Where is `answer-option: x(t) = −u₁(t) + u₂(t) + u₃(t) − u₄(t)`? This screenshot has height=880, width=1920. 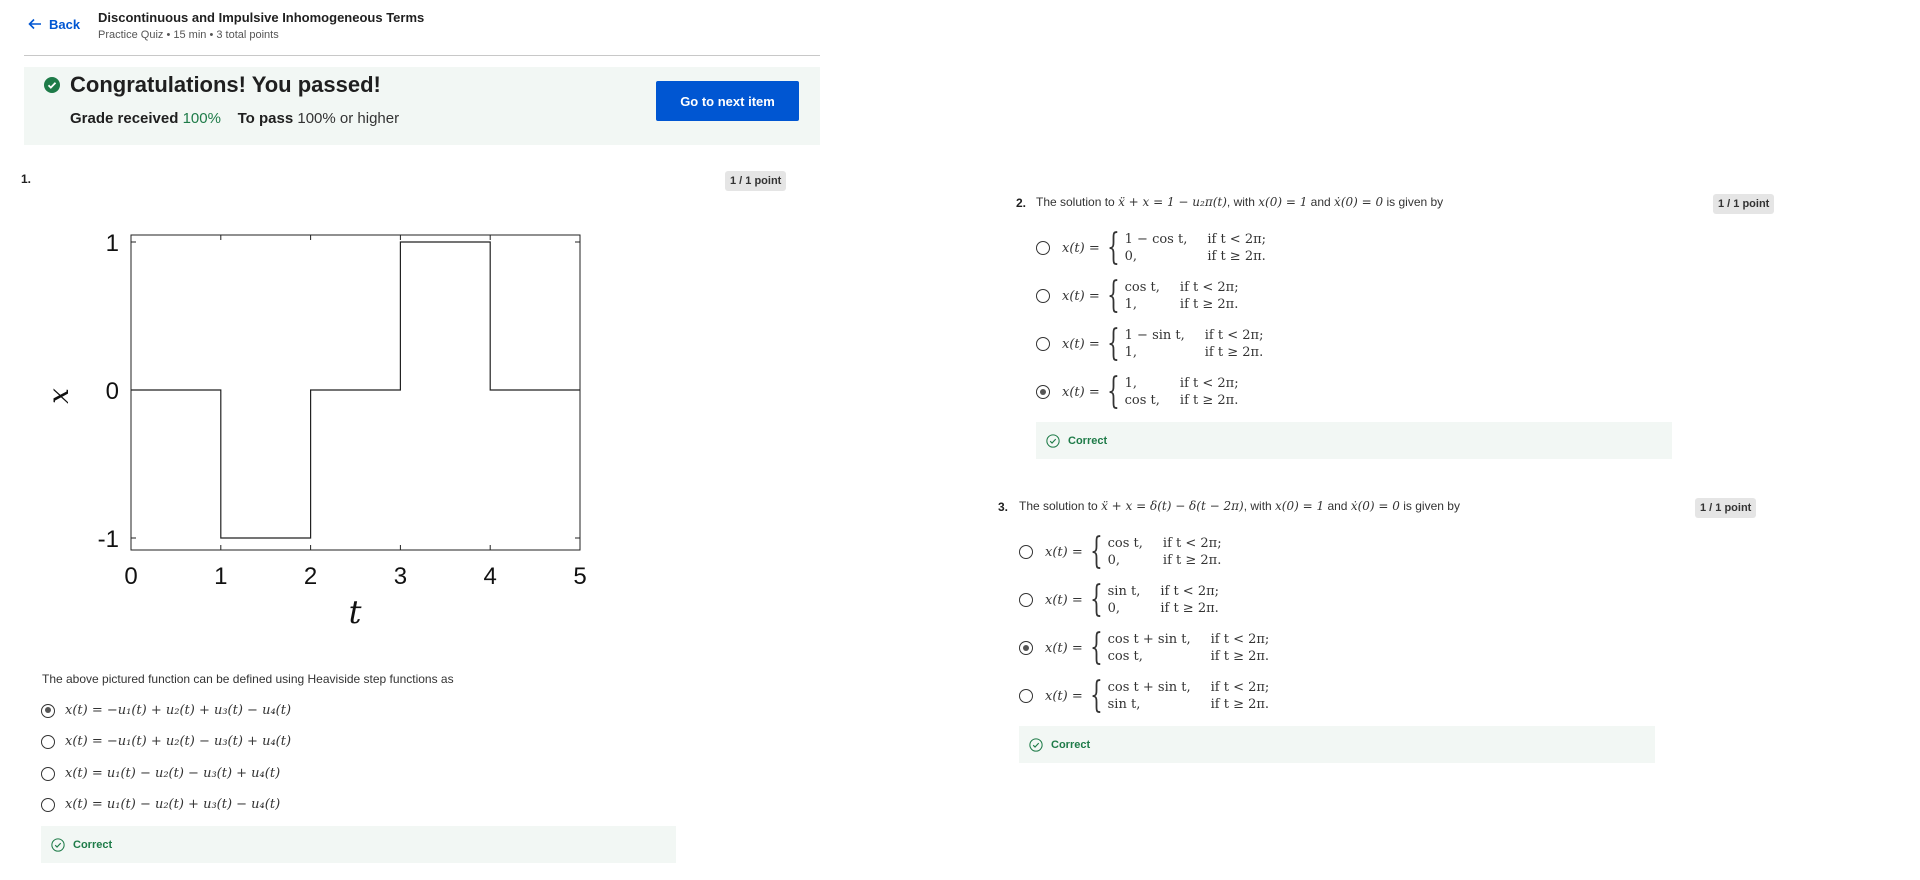 answer-option: x(t) = −u₁(t) + u₂(t) + u₃(t) − u₄(t) is located at coordinates (166, 710).